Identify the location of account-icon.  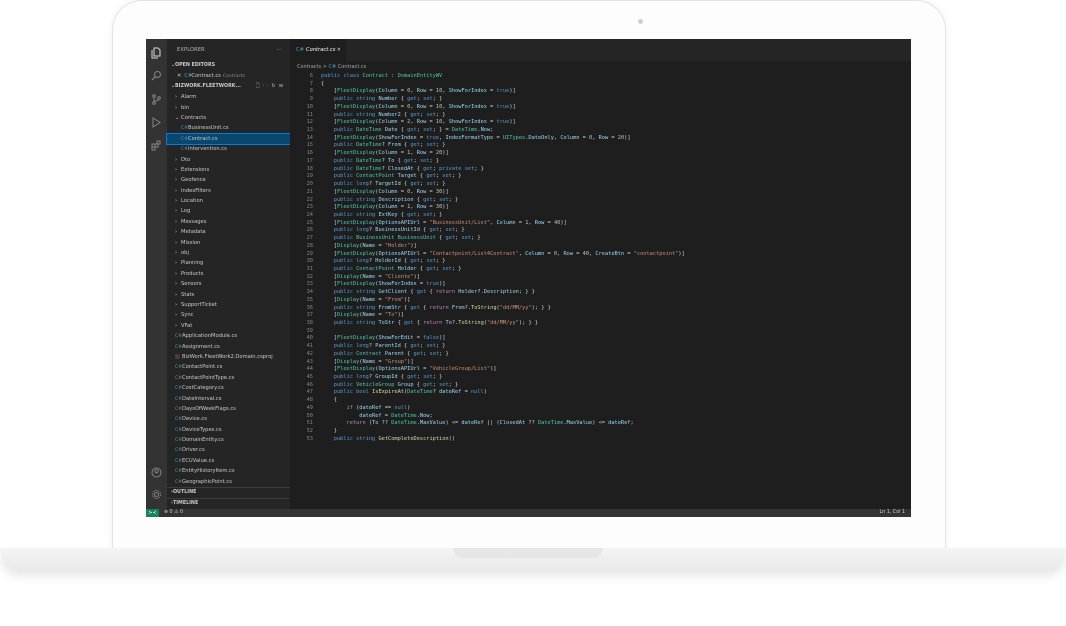
(156, 473).